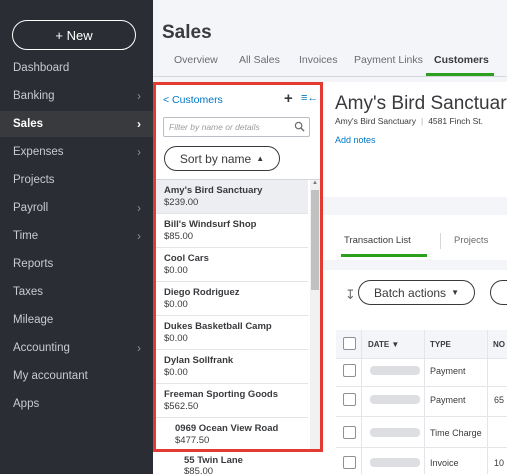 This screenshot has width=507, height=474. Describe the element at coordinates (181, 406) in the screenshot. I see `customer-balance: $562.50` at that location.